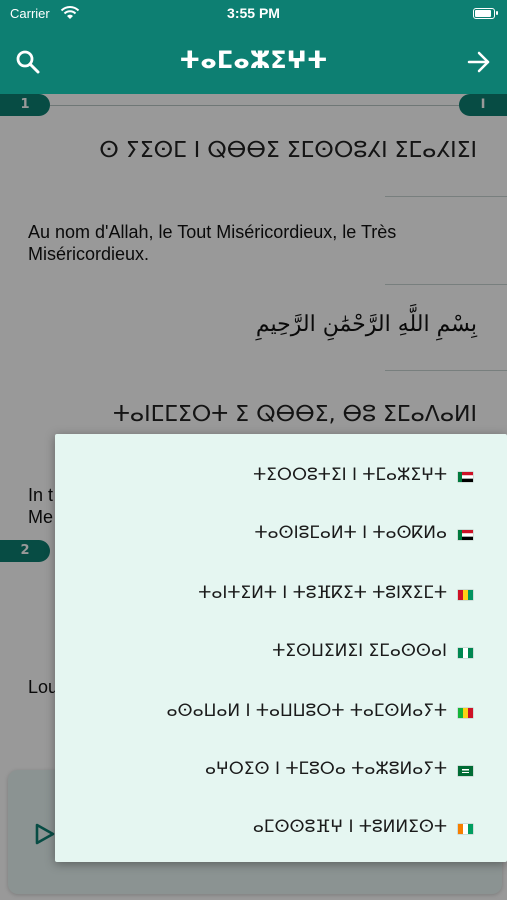 Image resolution: width=507 pixels, height=900 pixels. I want to click on nav-bar: ⵜⴰⵎⴰⵣⵉⵖⵜ, so click(253, 62).